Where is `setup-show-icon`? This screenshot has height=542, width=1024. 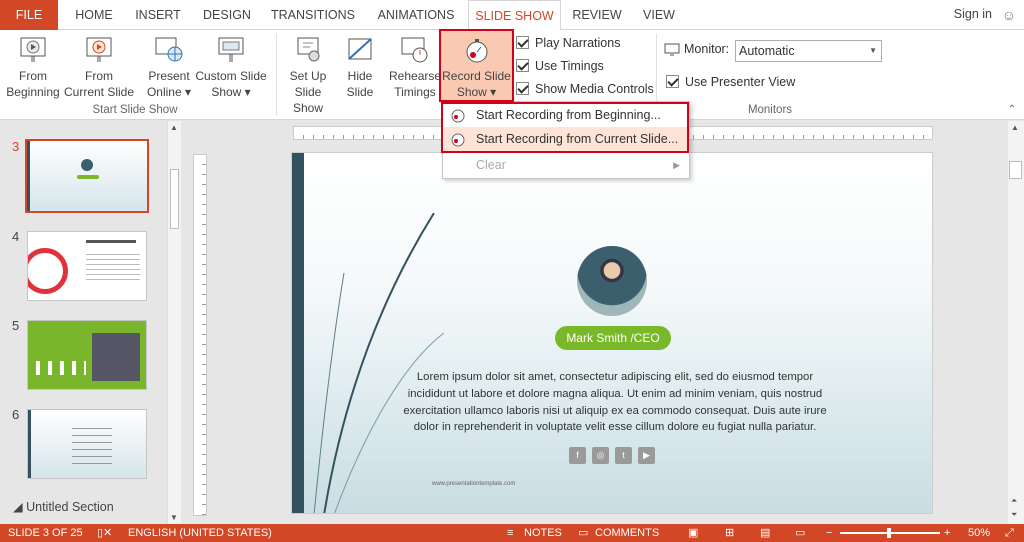
setup-show-icon is located at coordinates (308, 49).